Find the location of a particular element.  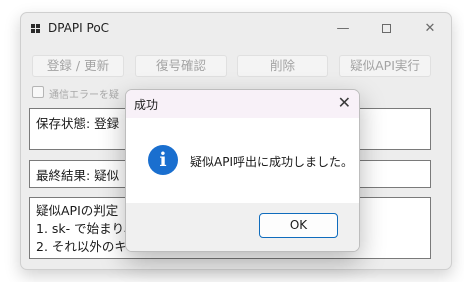

dialog-close-button: ✕ is located at coordinates (344, 102).